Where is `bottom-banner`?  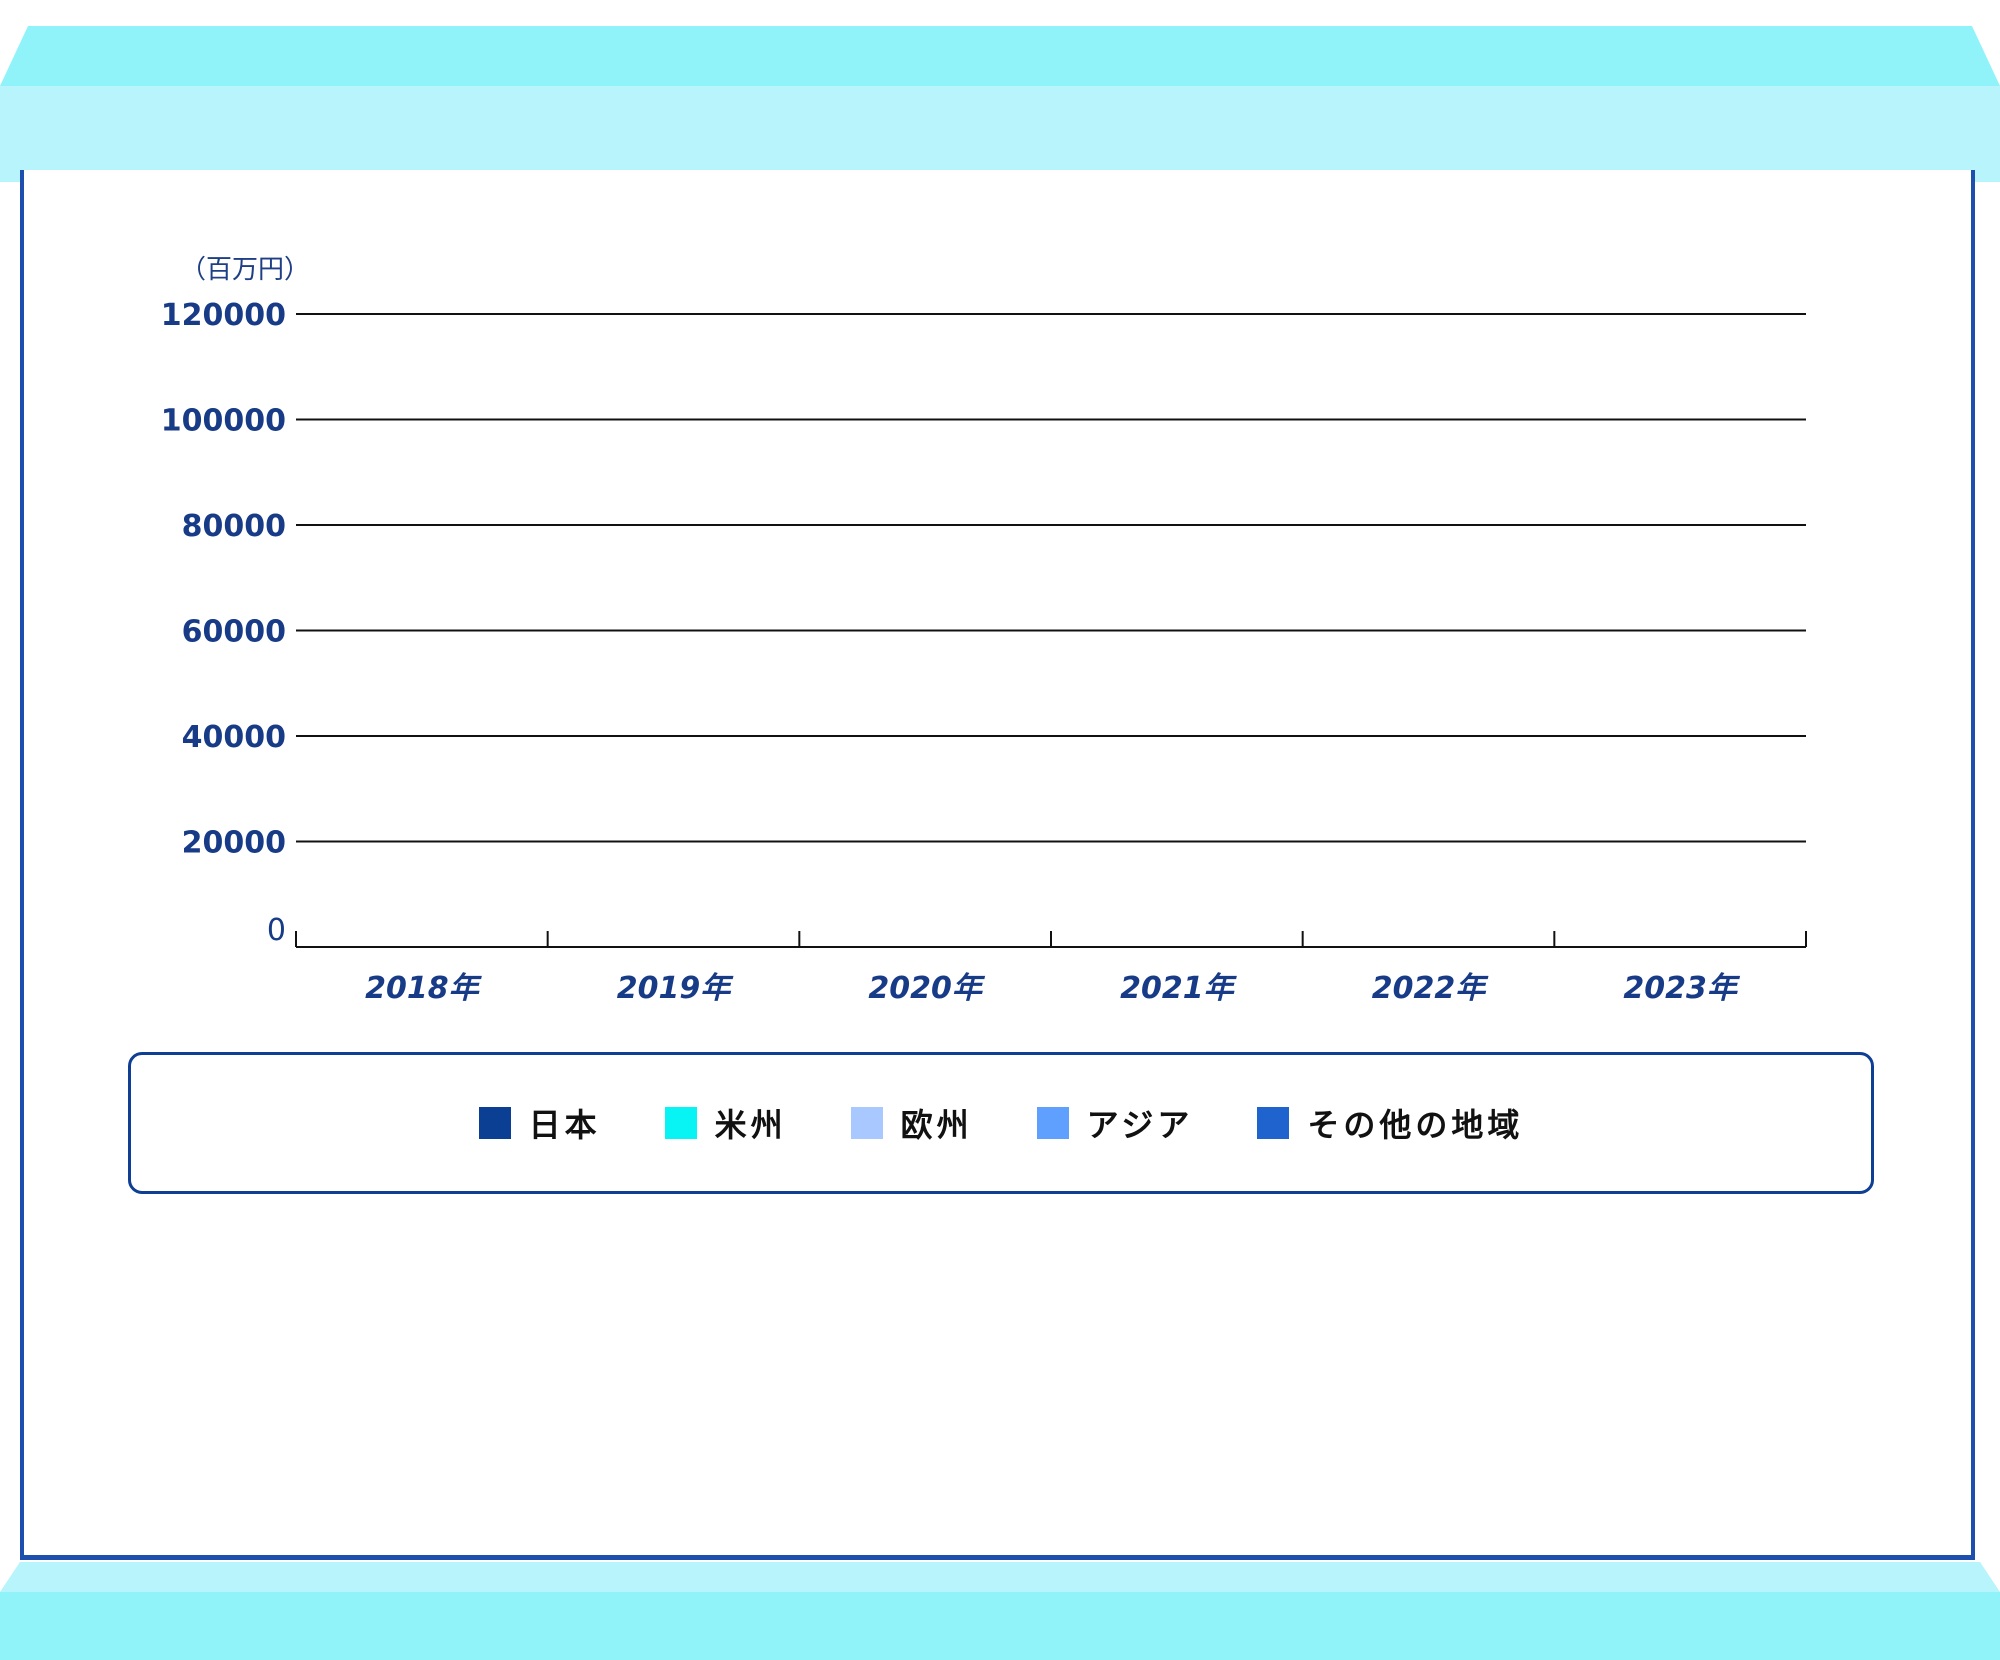 bottom-banner is located at coordinates (1000, 1611).